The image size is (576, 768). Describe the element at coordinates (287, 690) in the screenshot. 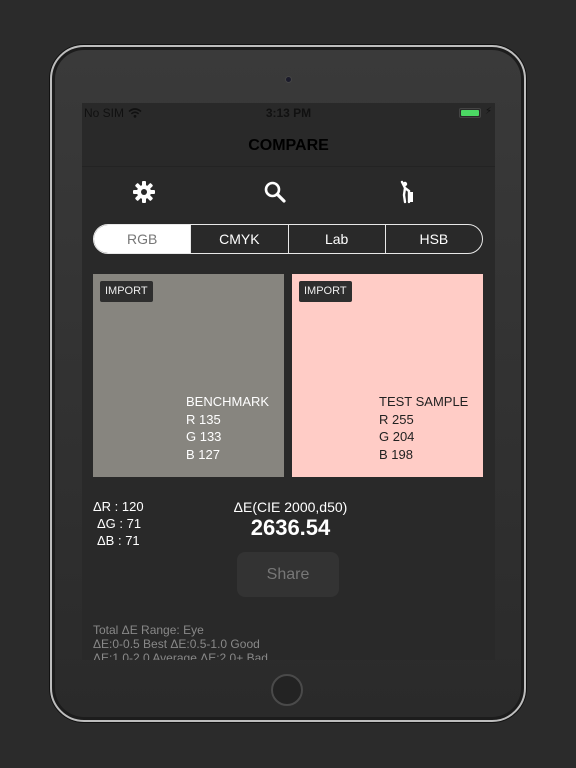

I see `home-button` at that location.